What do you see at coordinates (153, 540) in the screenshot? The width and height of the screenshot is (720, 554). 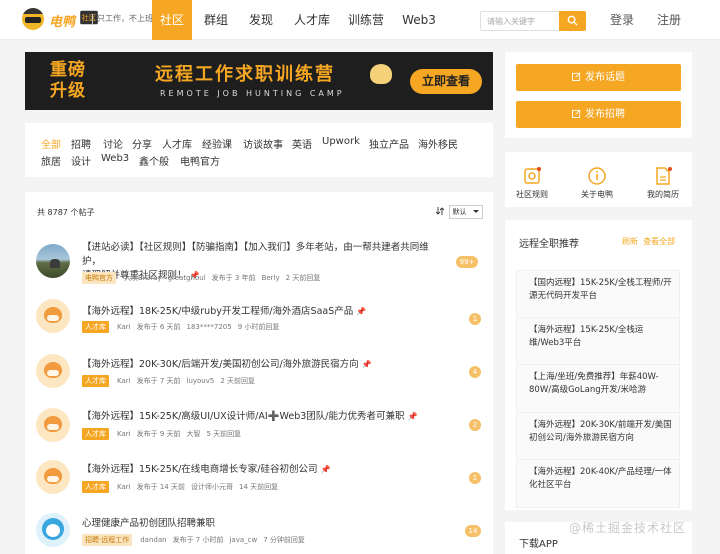 I see `author-name: dandan` at bounding box center [153, 540].